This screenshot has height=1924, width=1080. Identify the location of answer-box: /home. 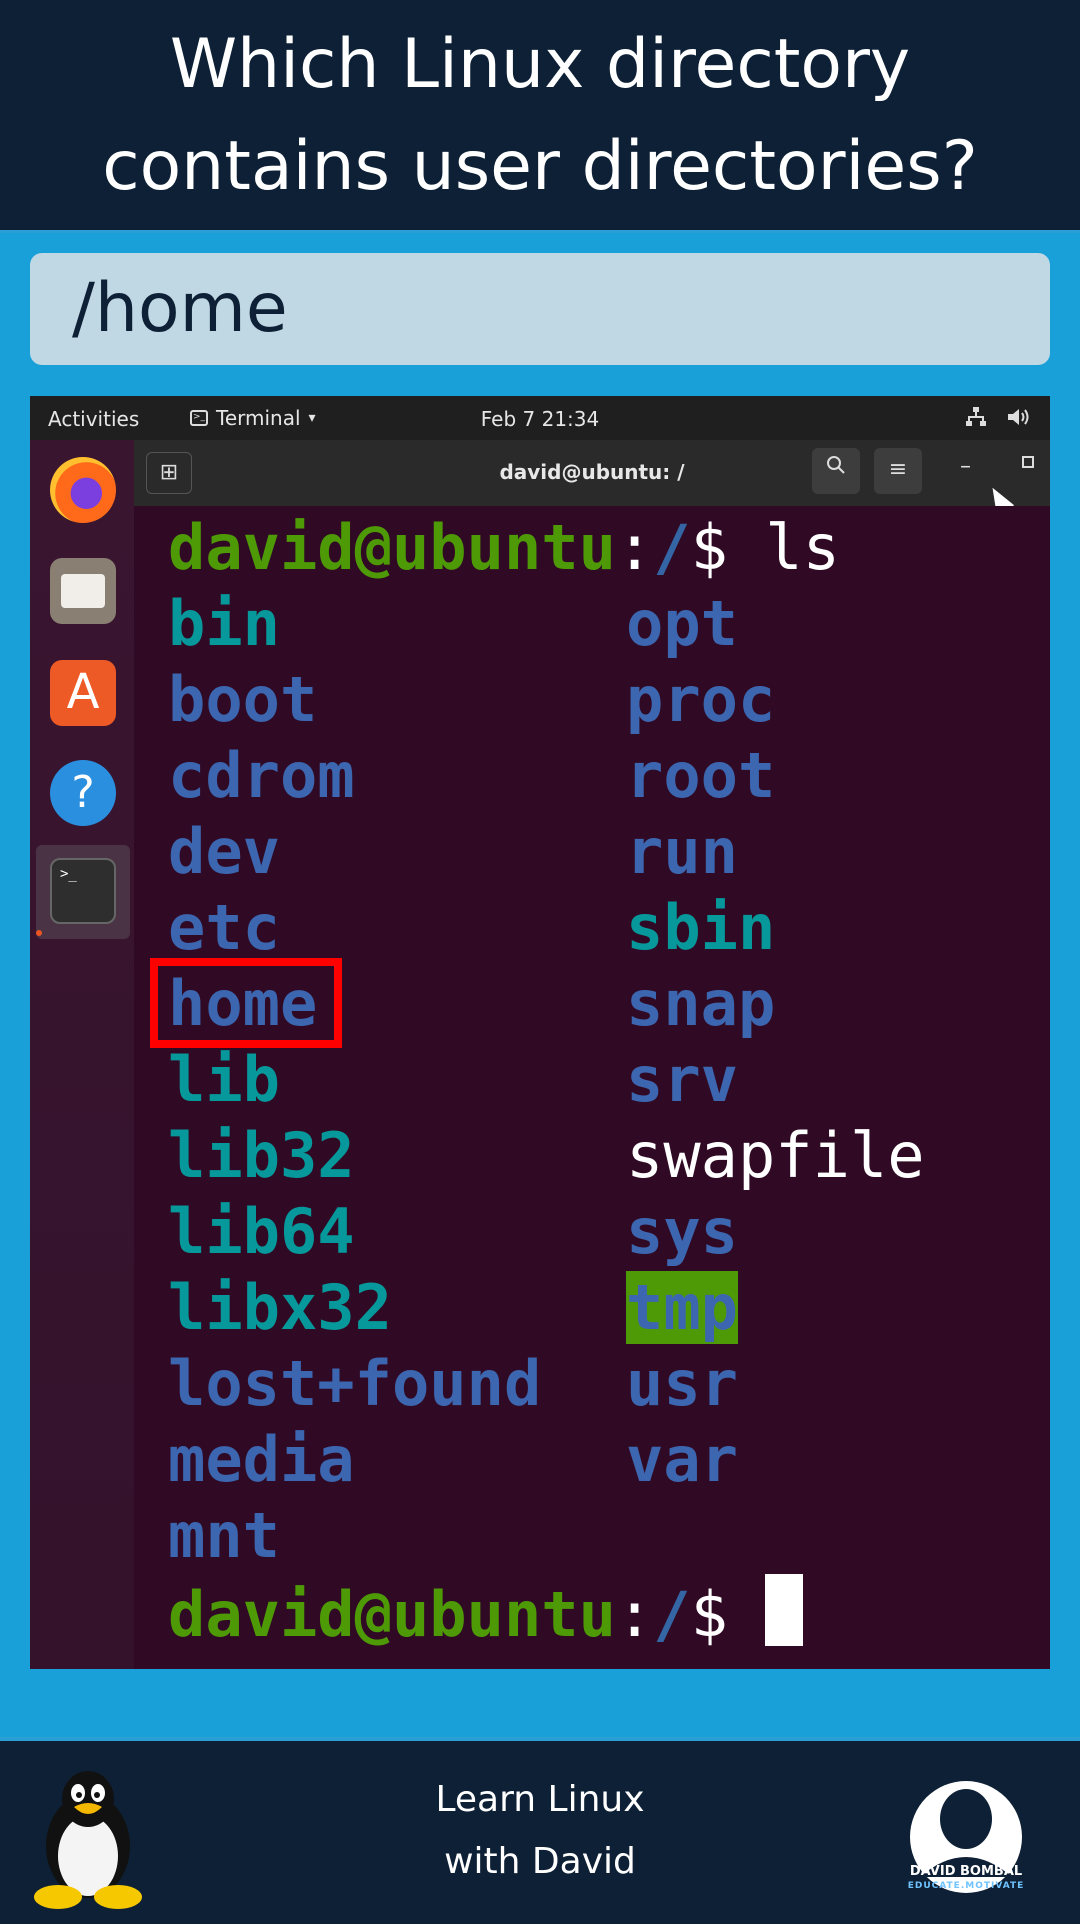
(540, 309).